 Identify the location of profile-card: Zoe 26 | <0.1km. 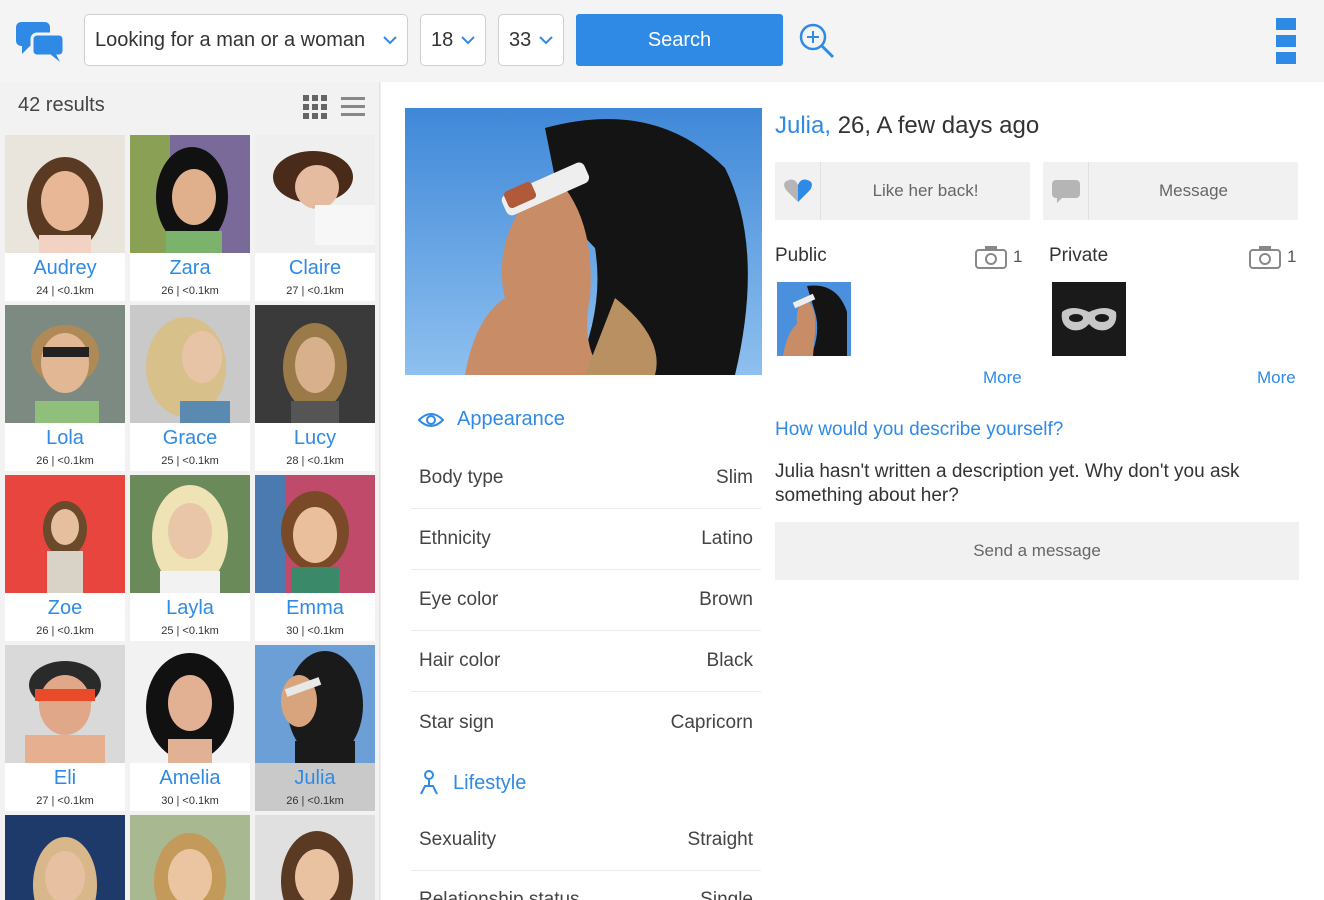
(65, 558).